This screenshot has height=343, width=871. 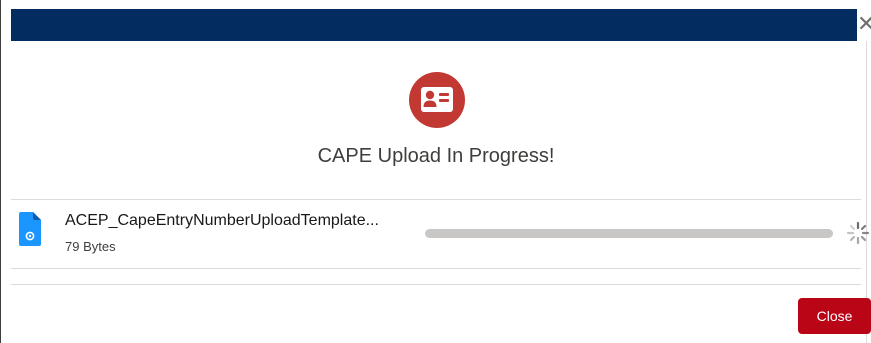 What do you see at coordinates (864, 25) in the screenshot?
I see `close-icon: ✕` at bounding box center [864, 25].